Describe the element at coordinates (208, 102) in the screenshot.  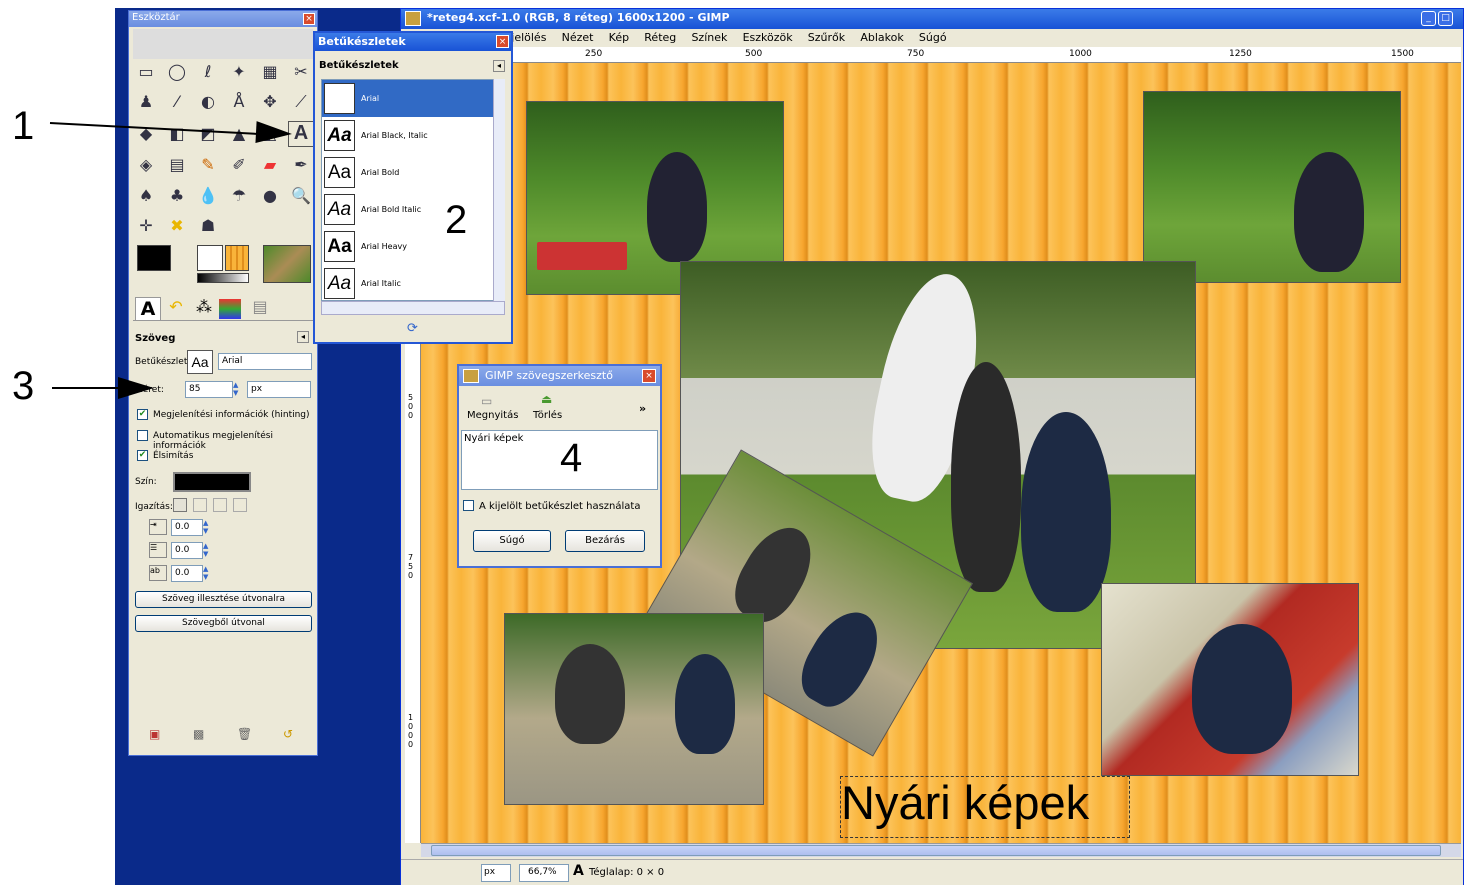
I see `measure-icon: ◐` at that location.